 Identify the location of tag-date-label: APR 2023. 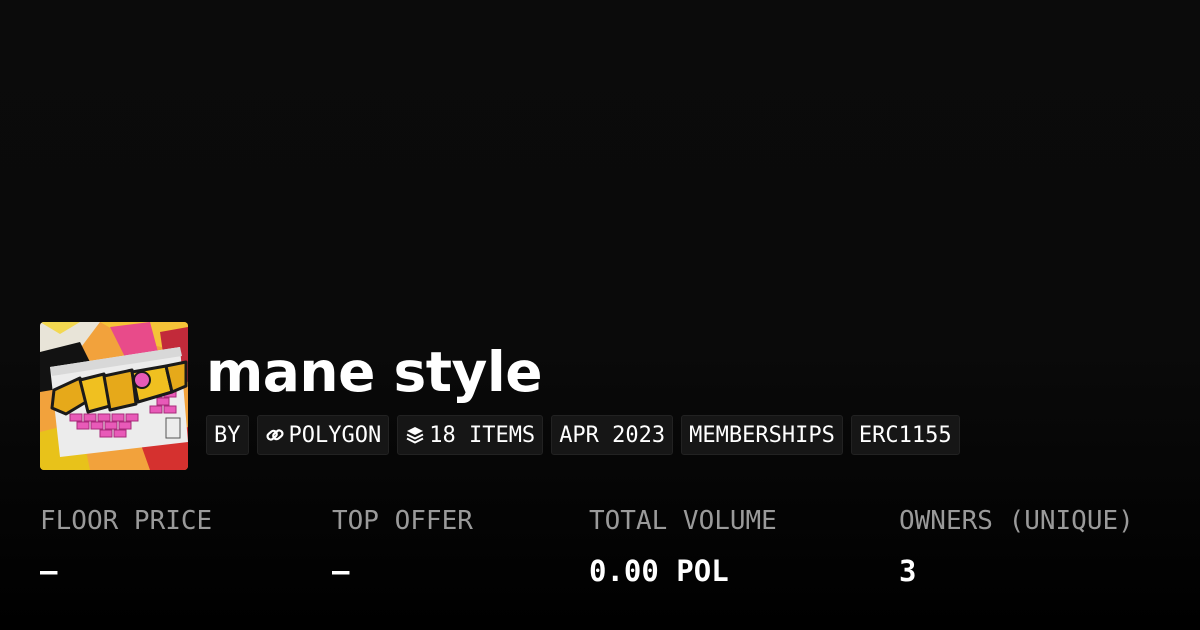
(612, 435).